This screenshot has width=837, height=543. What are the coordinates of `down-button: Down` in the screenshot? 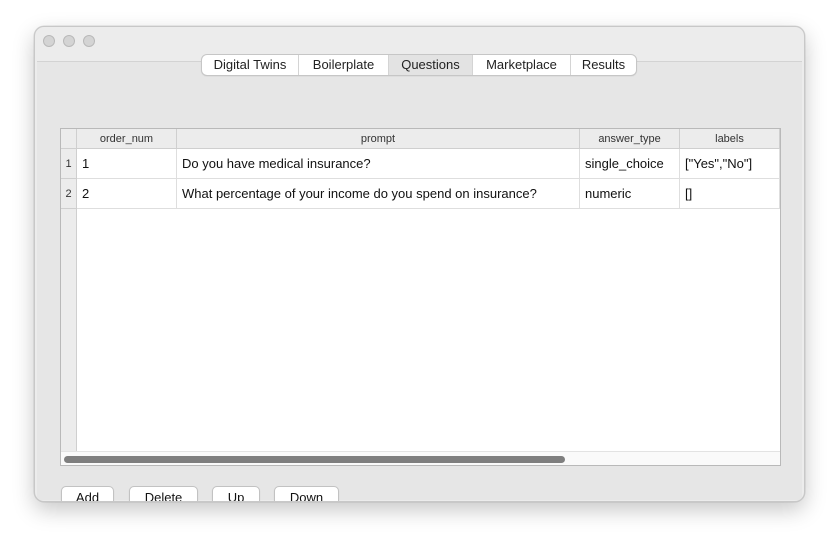 It's located at (306, 493).